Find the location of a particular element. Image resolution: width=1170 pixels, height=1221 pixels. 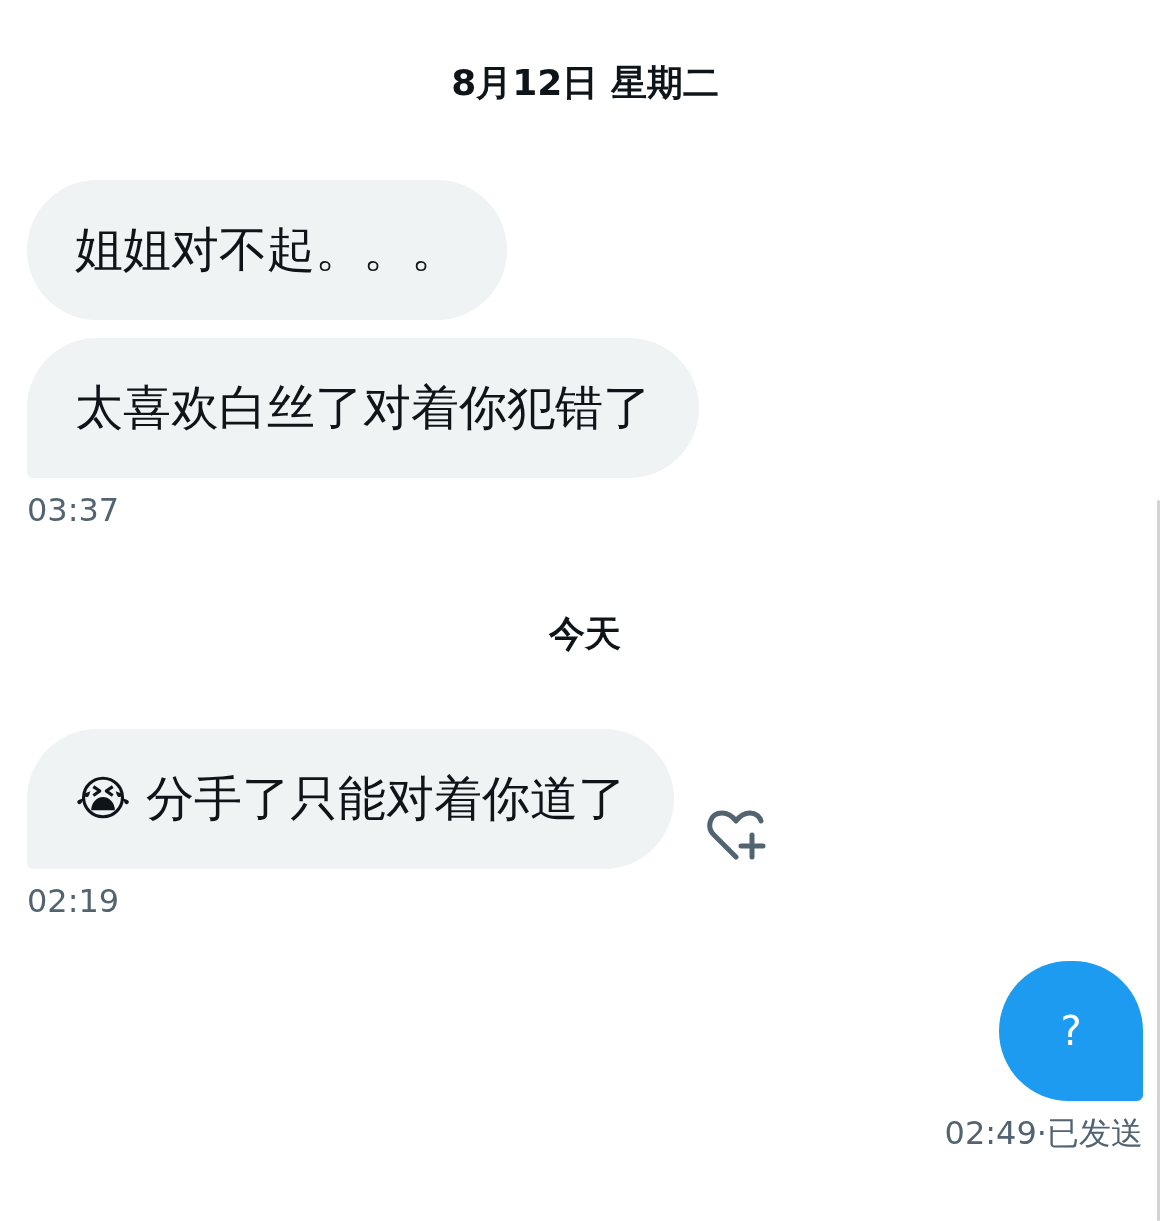

message-bubble: 姐姐对不起。。。 is located at coordinates (267, 250).